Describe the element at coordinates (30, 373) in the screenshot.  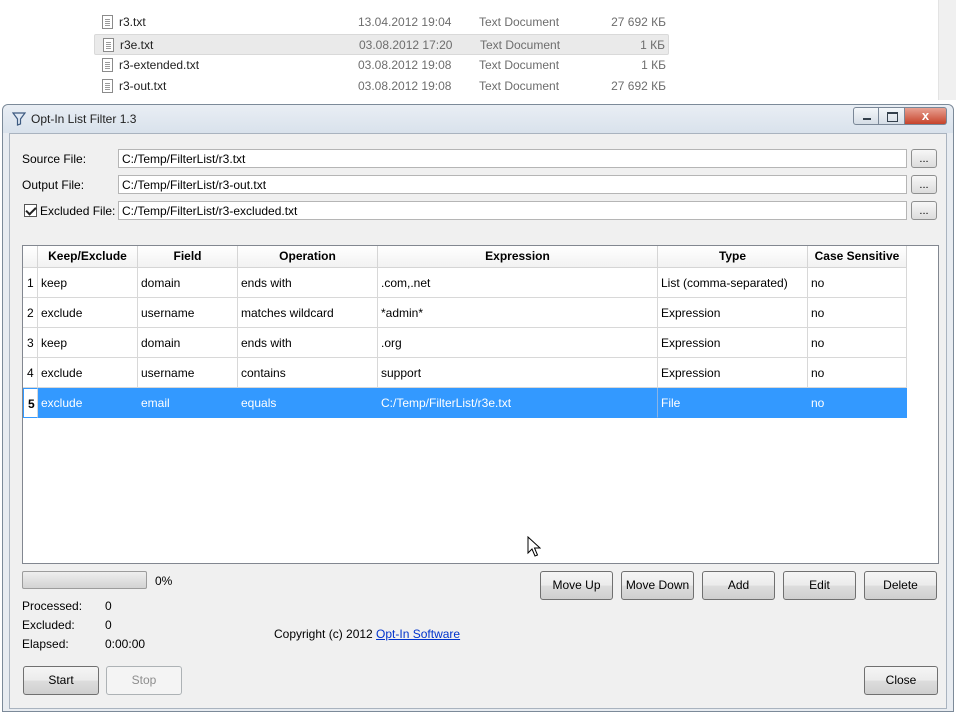
I see `row-index: 4` at that location.